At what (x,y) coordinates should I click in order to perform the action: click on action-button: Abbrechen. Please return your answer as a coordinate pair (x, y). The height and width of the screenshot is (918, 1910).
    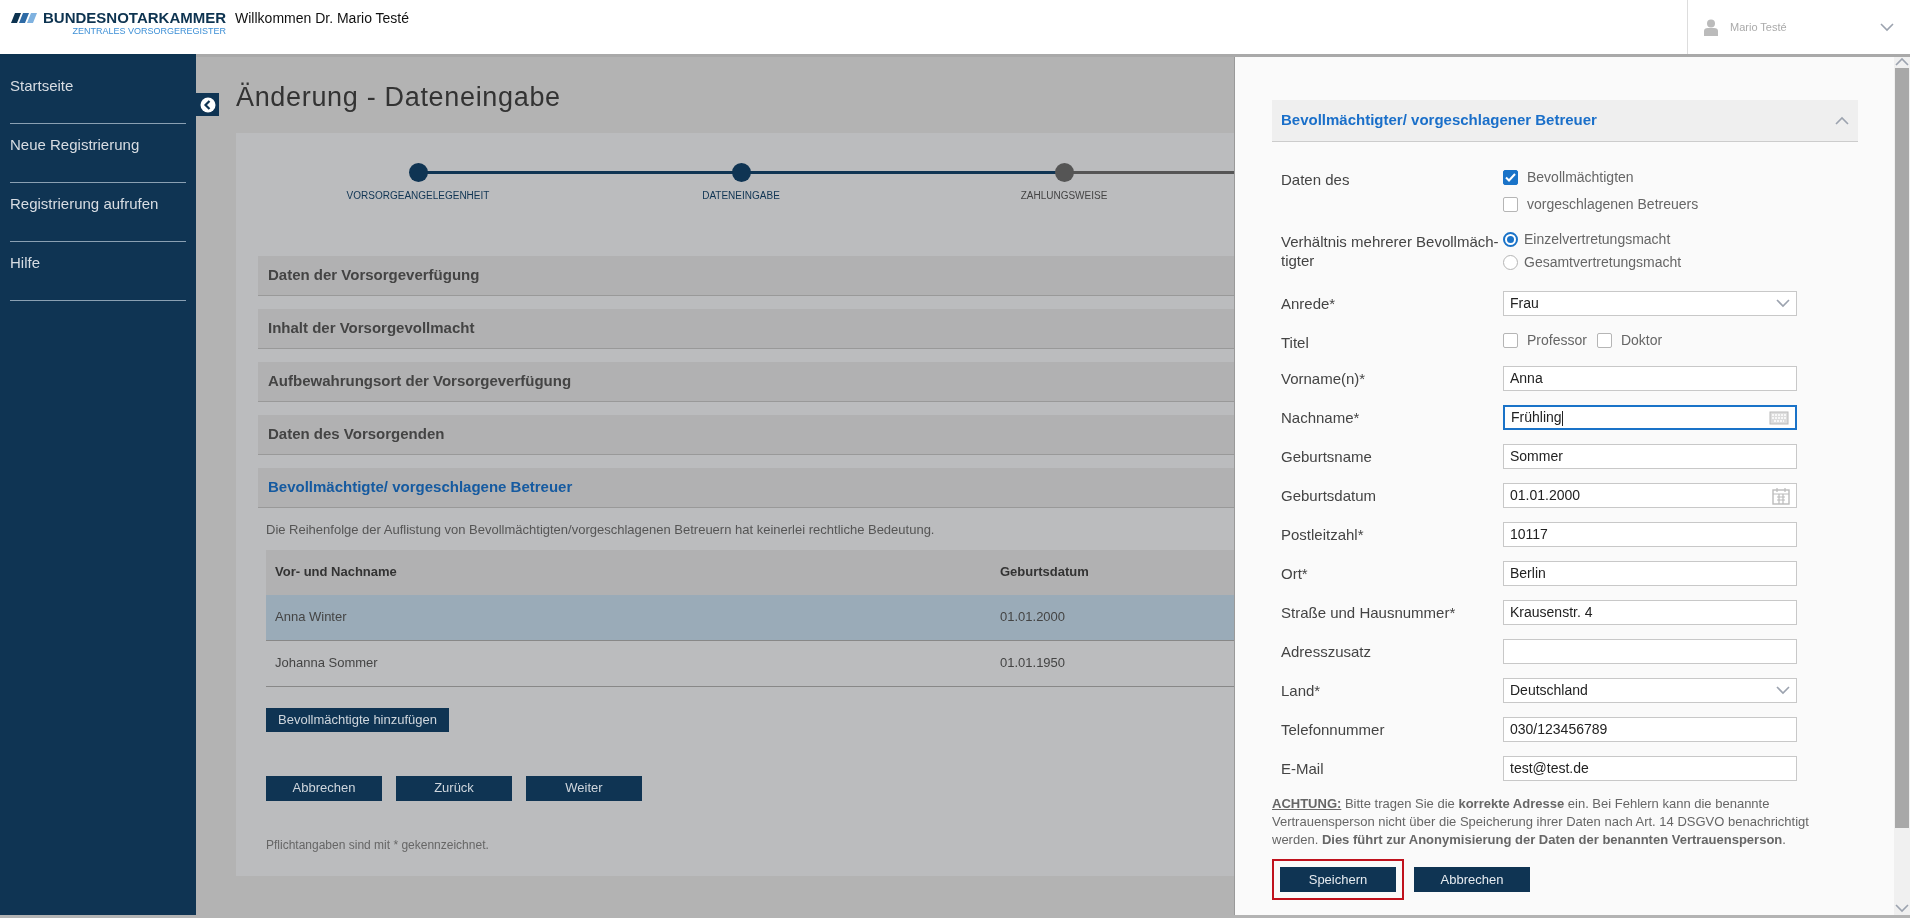
    Looking at the image, I should click on (324, 788).